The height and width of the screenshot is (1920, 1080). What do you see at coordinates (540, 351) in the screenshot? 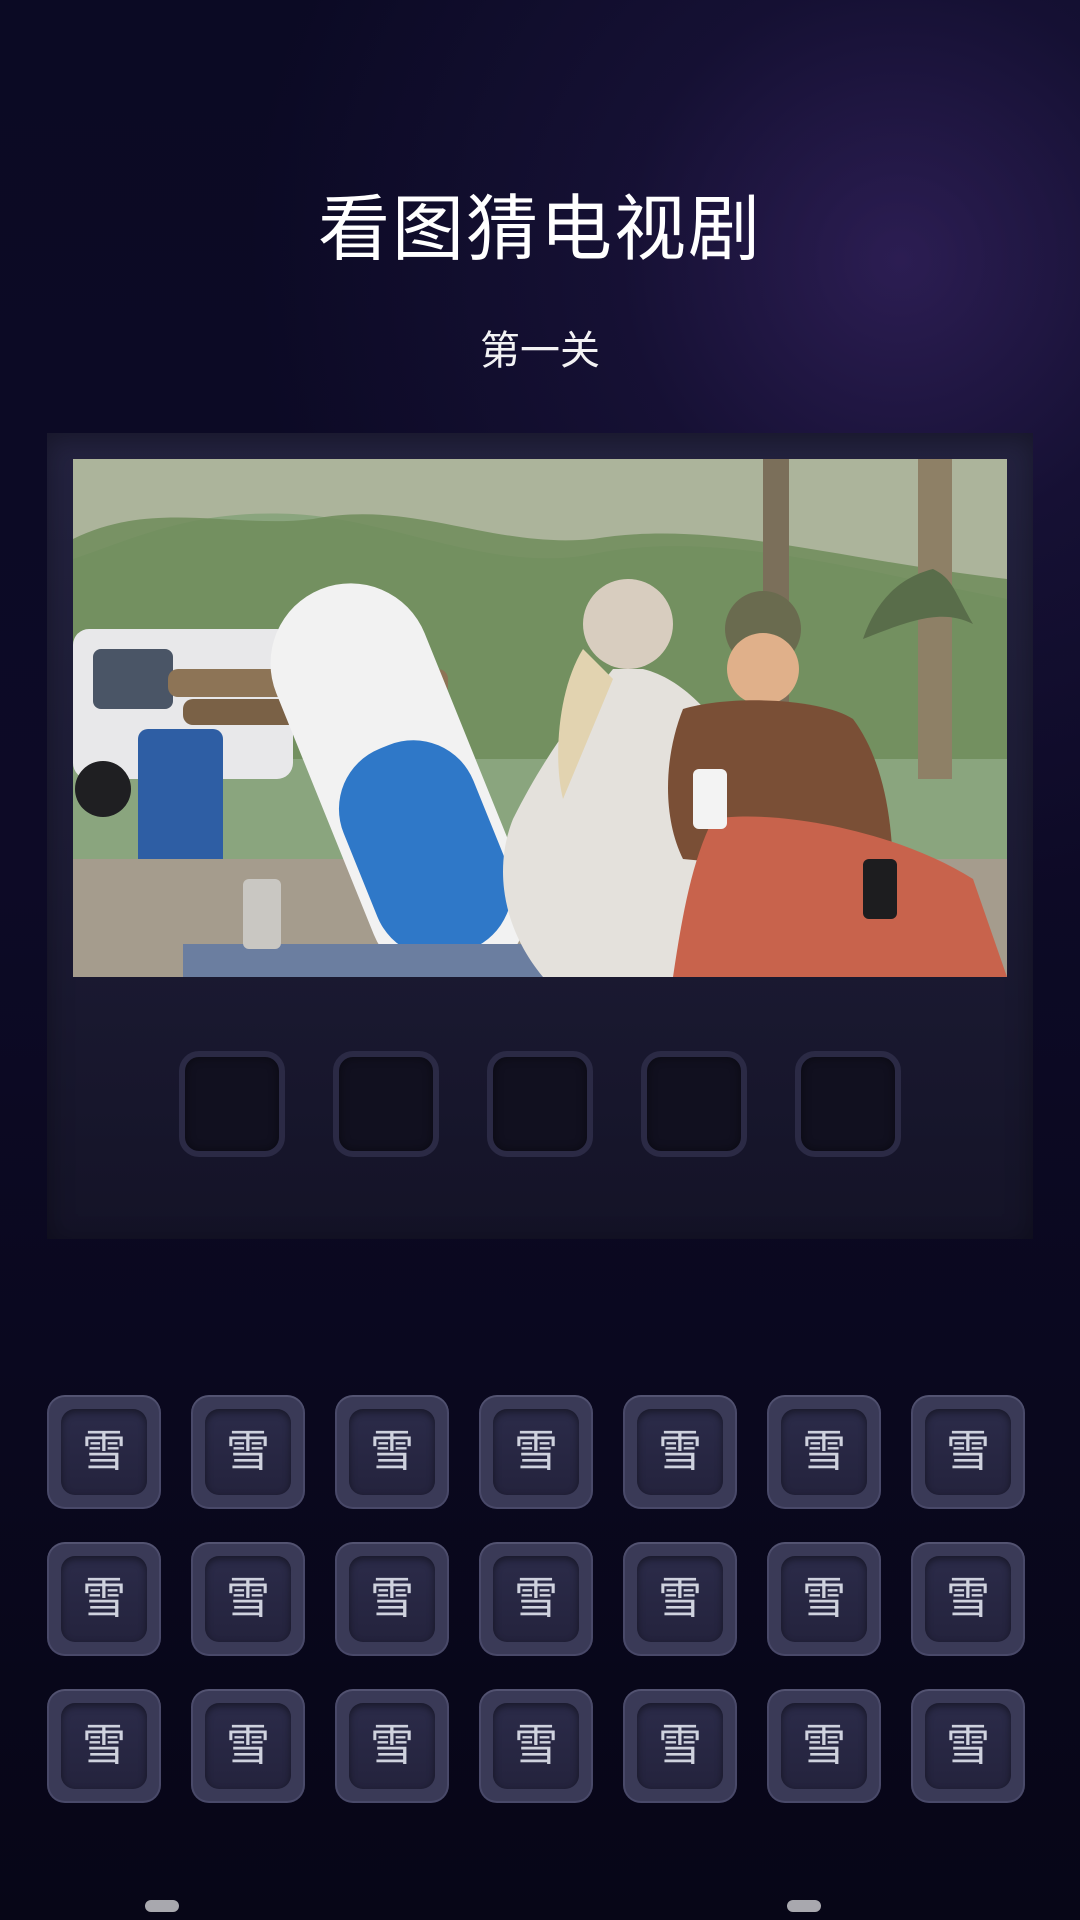
I see `level-label: 第一关` at bounding box center [540, 351].